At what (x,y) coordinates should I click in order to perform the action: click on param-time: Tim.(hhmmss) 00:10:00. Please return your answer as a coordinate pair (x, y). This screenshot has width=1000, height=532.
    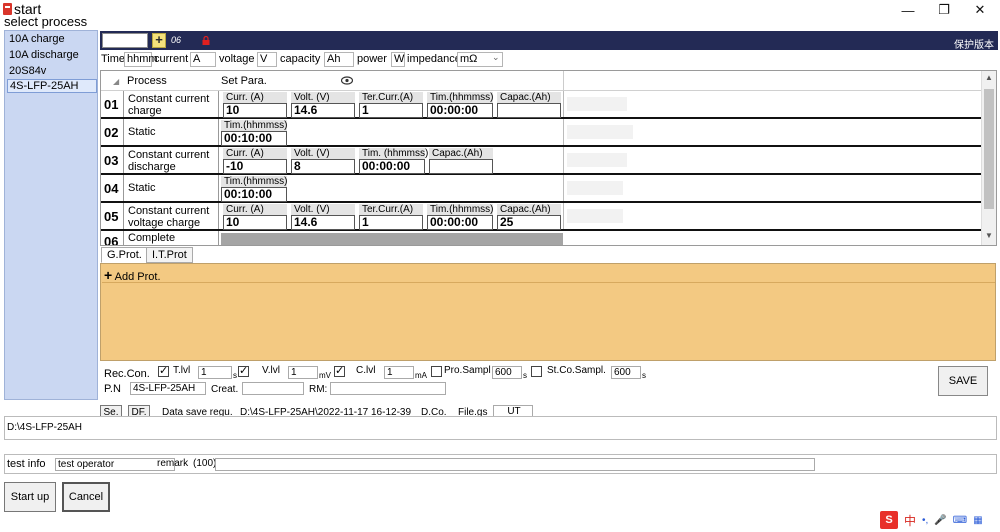
    Looking at the image, I should click on (254, 133).